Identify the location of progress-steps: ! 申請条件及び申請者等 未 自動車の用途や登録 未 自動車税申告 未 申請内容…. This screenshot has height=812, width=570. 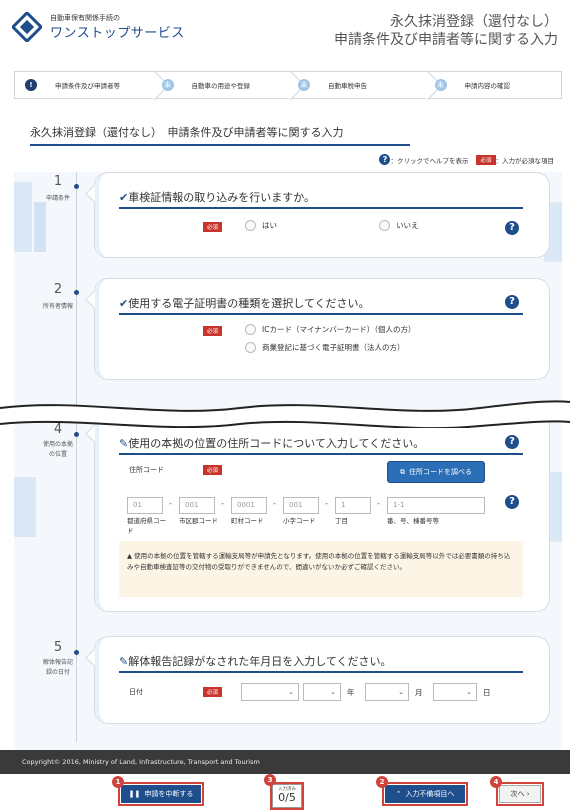
(288, 85).